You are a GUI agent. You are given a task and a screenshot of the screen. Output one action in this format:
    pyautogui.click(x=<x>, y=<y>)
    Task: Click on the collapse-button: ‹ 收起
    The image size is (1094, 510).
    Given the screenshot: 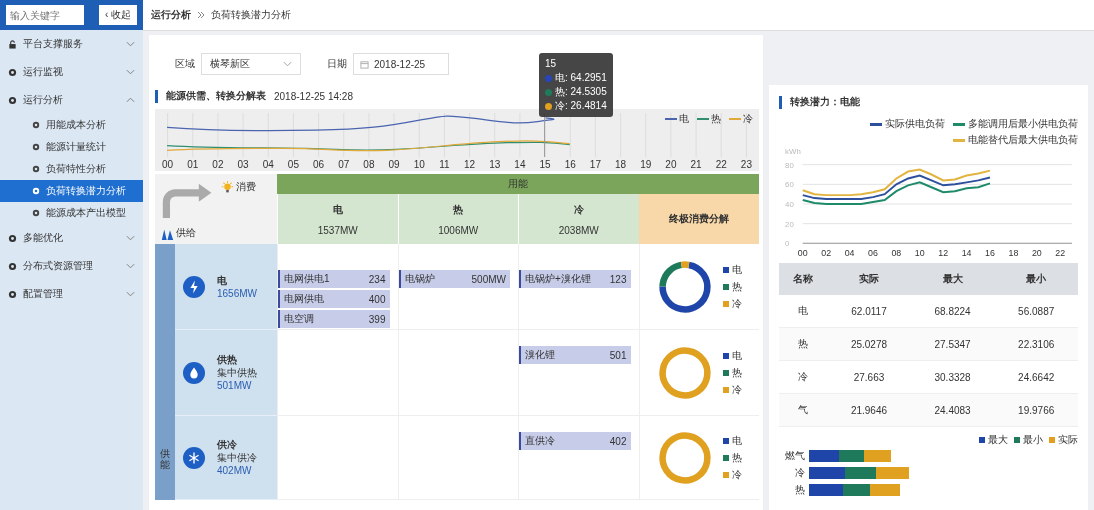 What is the action you would take?
    pyautogui.click(x=117, y=15)
    